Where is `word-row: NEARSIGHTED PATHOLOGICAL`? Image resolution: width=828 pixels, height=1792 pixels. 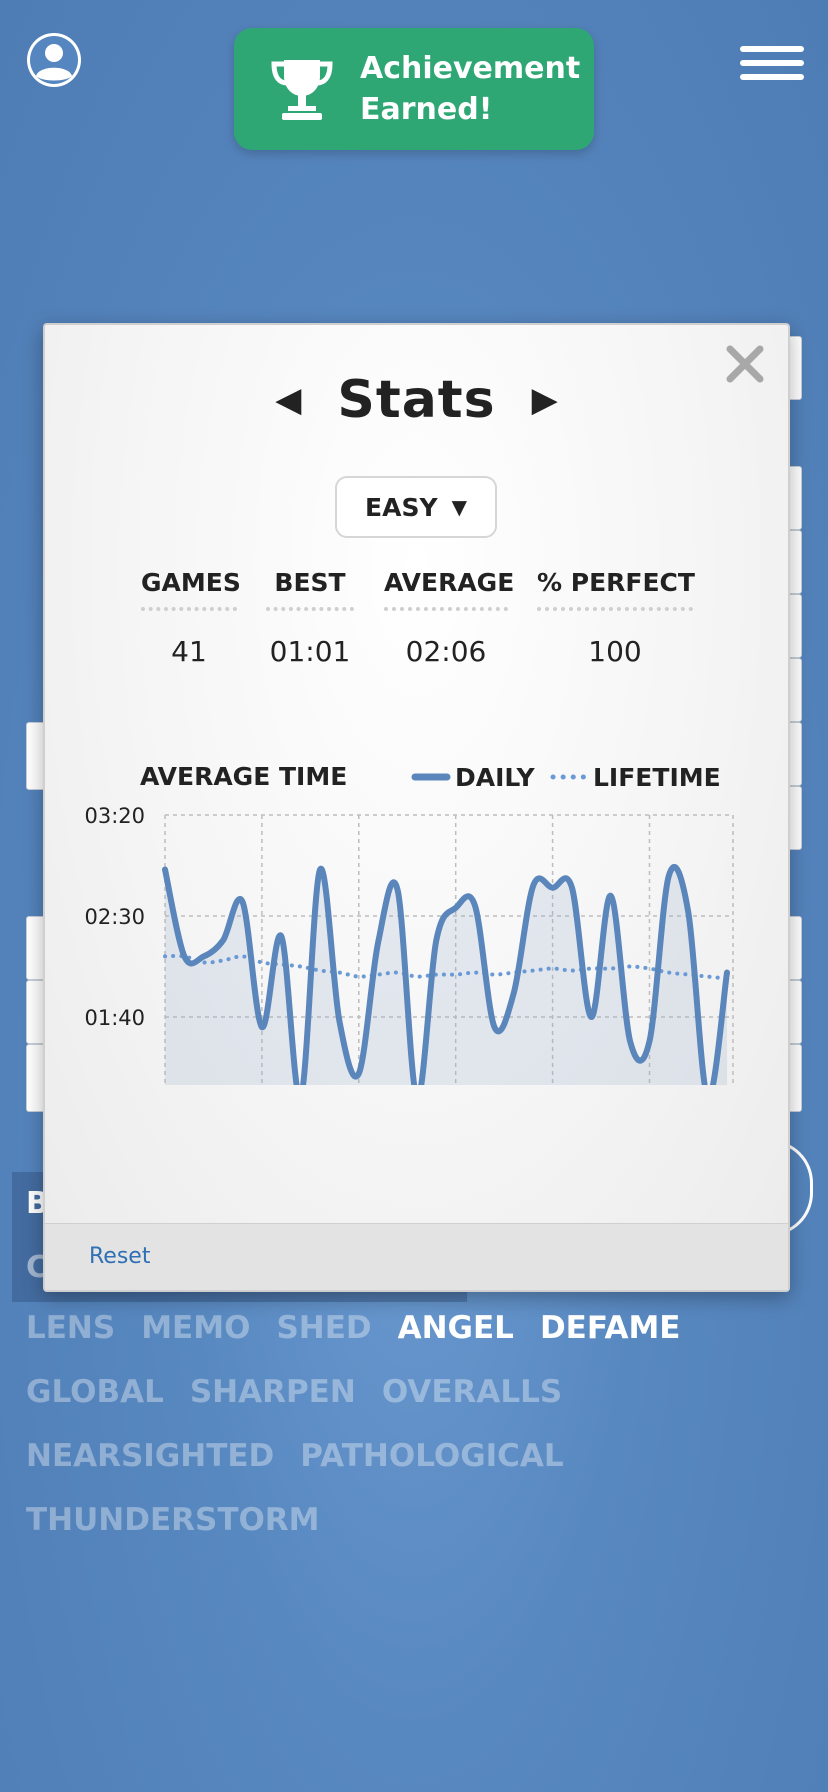 word-row: NEARSIGHTED PATHOLOGICAL is located at coordinates (416, 1470).